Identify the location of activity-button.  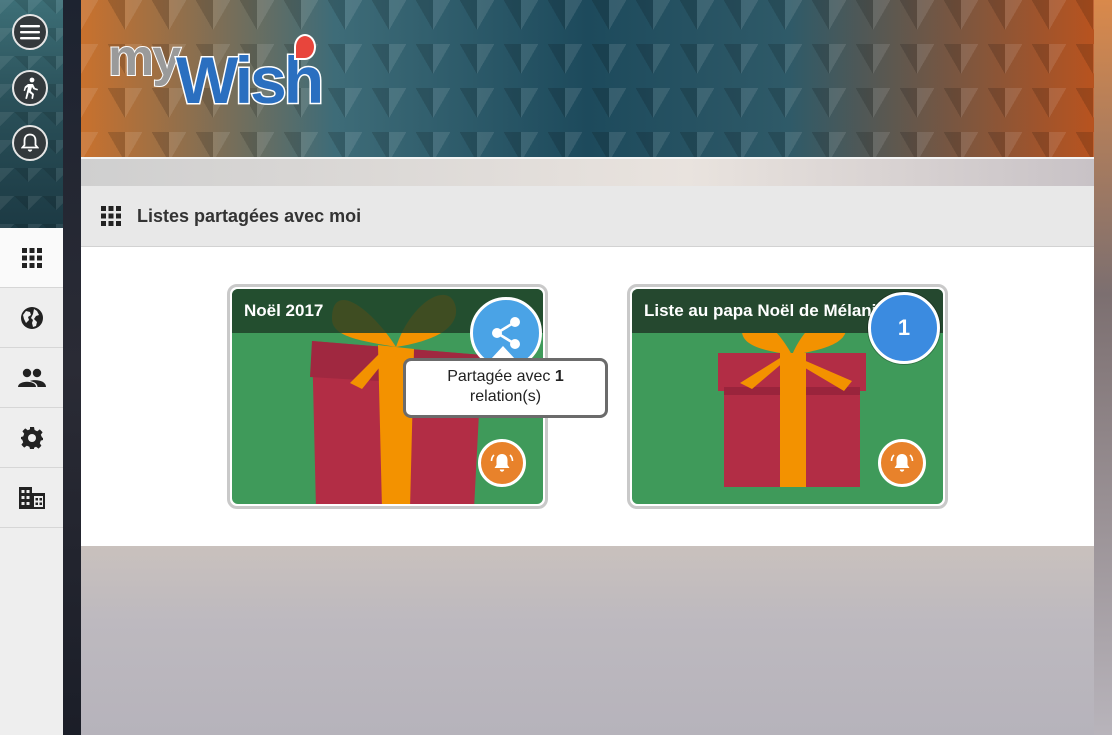
(30, 88).